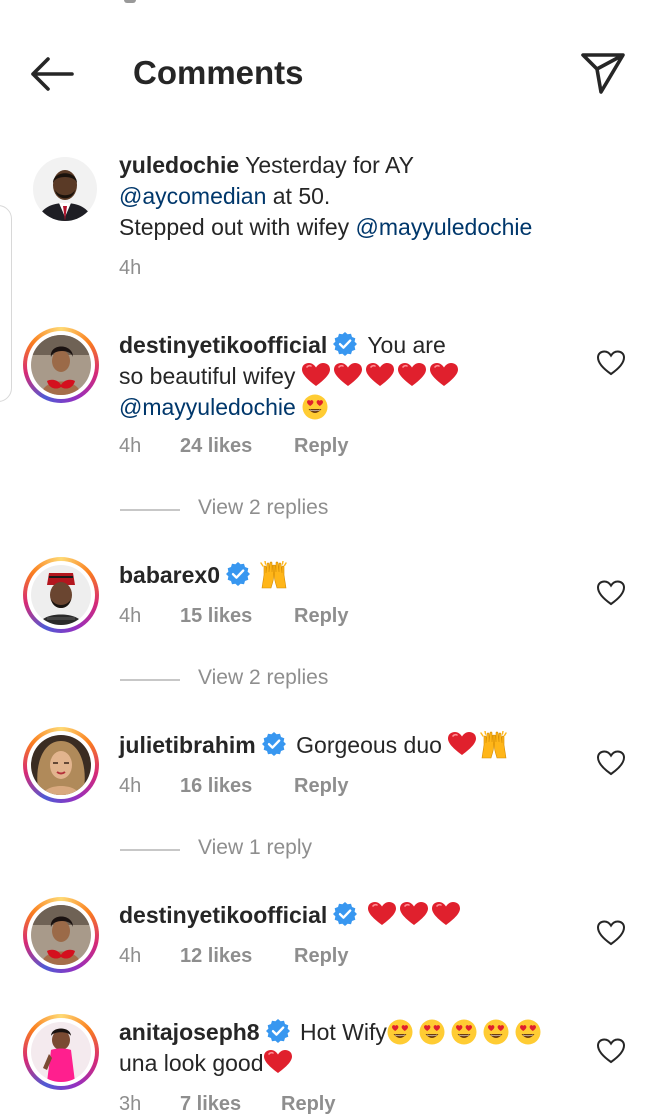 The height and width of the screenshot is (1118, 662). Describe the element at coordinates (329, 165) in the screenshot. I see `caption-text: Yesterday for AY` at that location.